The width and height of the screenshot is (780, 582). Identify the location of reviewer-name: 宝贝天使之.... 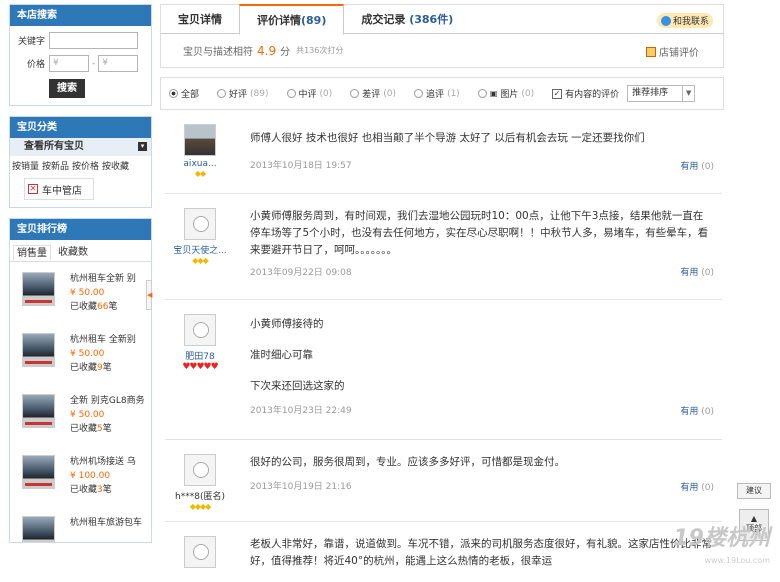
(200, 249).